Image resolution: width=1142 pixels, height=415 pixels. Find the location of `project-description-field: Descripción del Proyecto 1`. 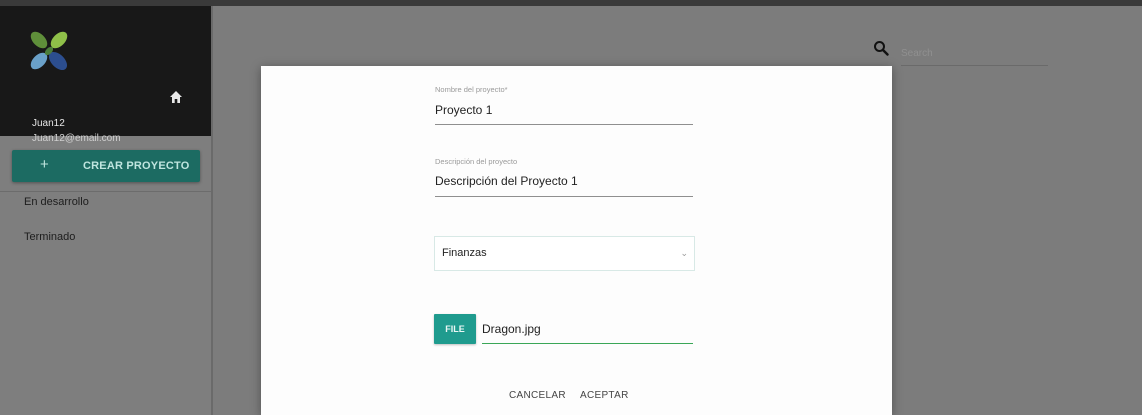

project-description-field: Descripción del Proyecto 1 is located at coordinates (506, 181).